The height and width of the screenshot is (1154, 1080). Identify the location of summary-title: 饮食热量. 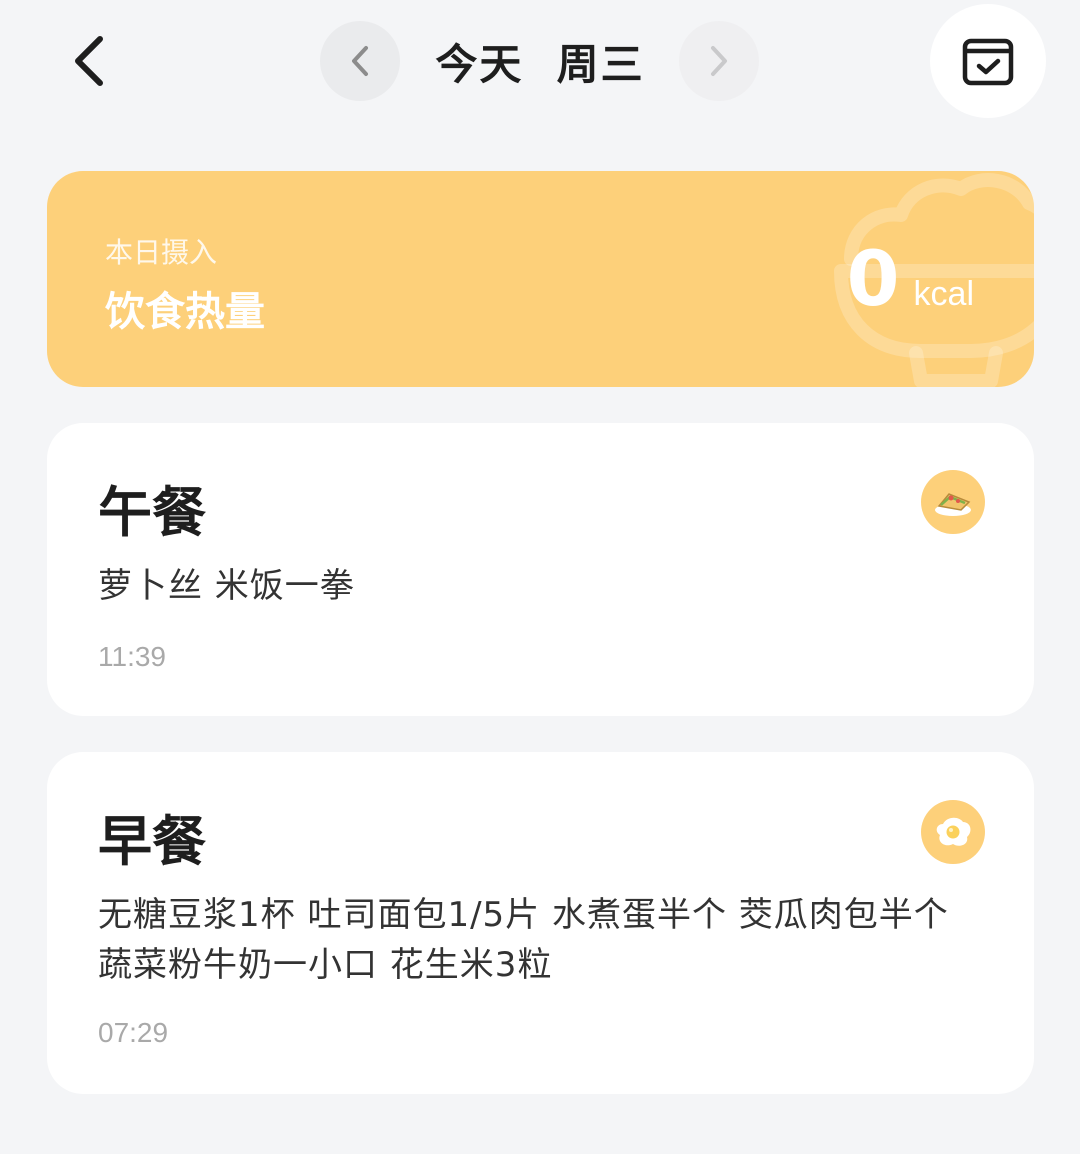
(185, 312).